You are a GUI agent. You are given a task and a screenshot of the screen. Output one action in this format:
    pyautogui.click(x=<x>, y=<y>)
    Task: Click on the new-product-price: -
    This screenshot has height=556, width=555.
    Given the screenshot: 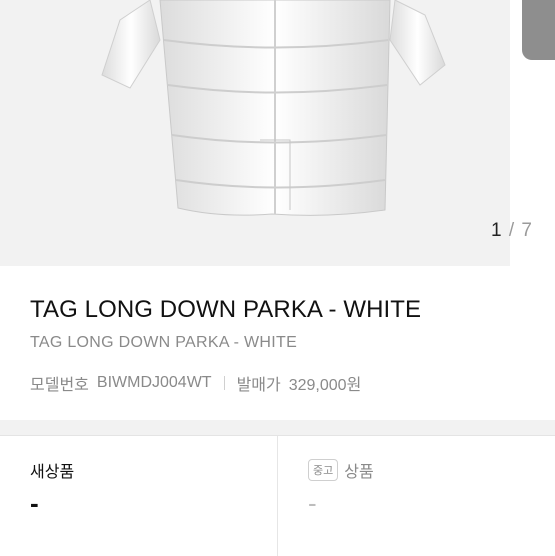 What is the action you would take?
    pyautogui.click(x=34, y=503)
    